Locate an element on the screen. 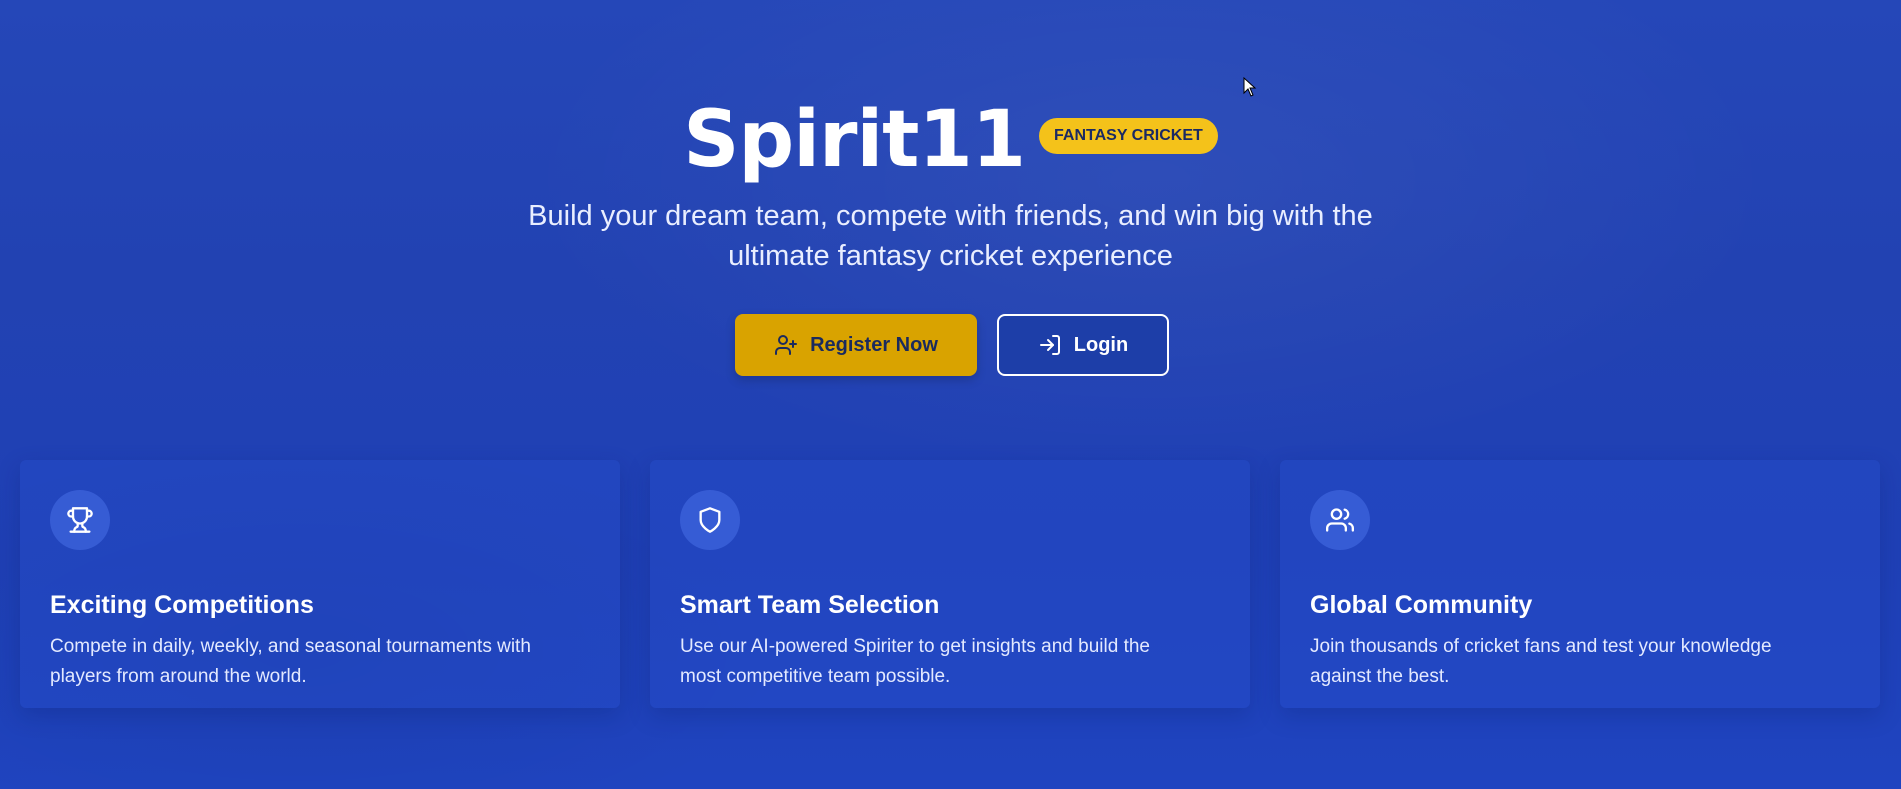 This screenshot has width=1901, height=789. feature-title: Smart Team Selection is located at coordinates (810, 605).